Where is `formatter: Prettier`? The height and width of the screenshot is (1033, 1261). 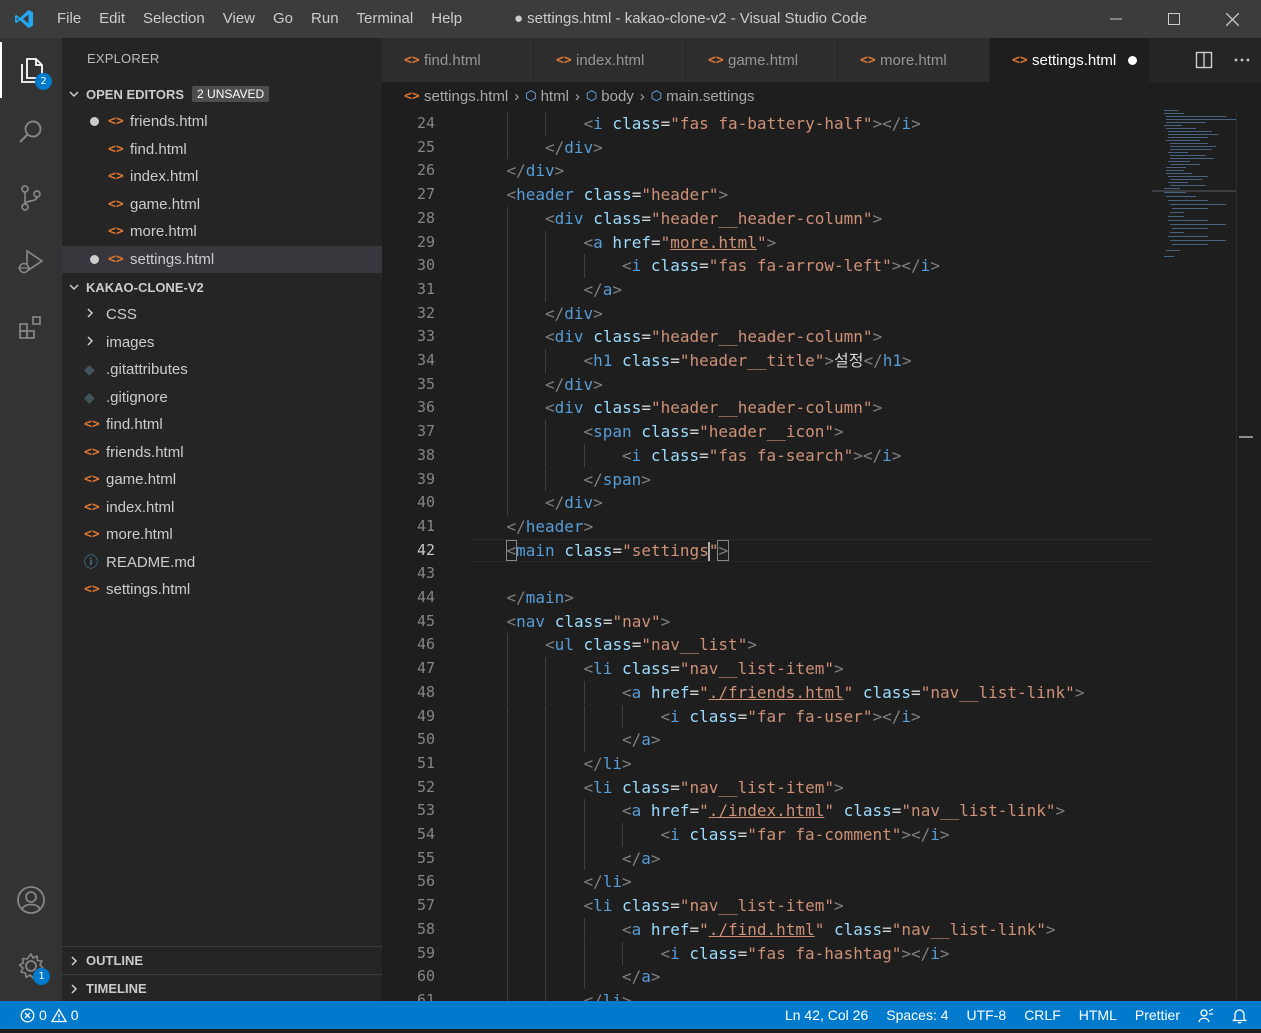
formatter: Prettier is located at coordinates (1157, 1015).